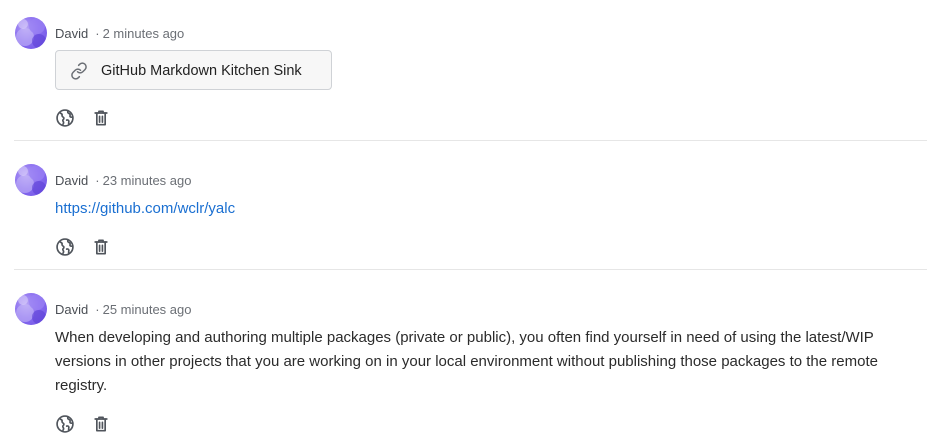 The width and height of the screenshot is (949, 445). I want to click on post-meta: David · 25 minutes ago, so click(123, 310).